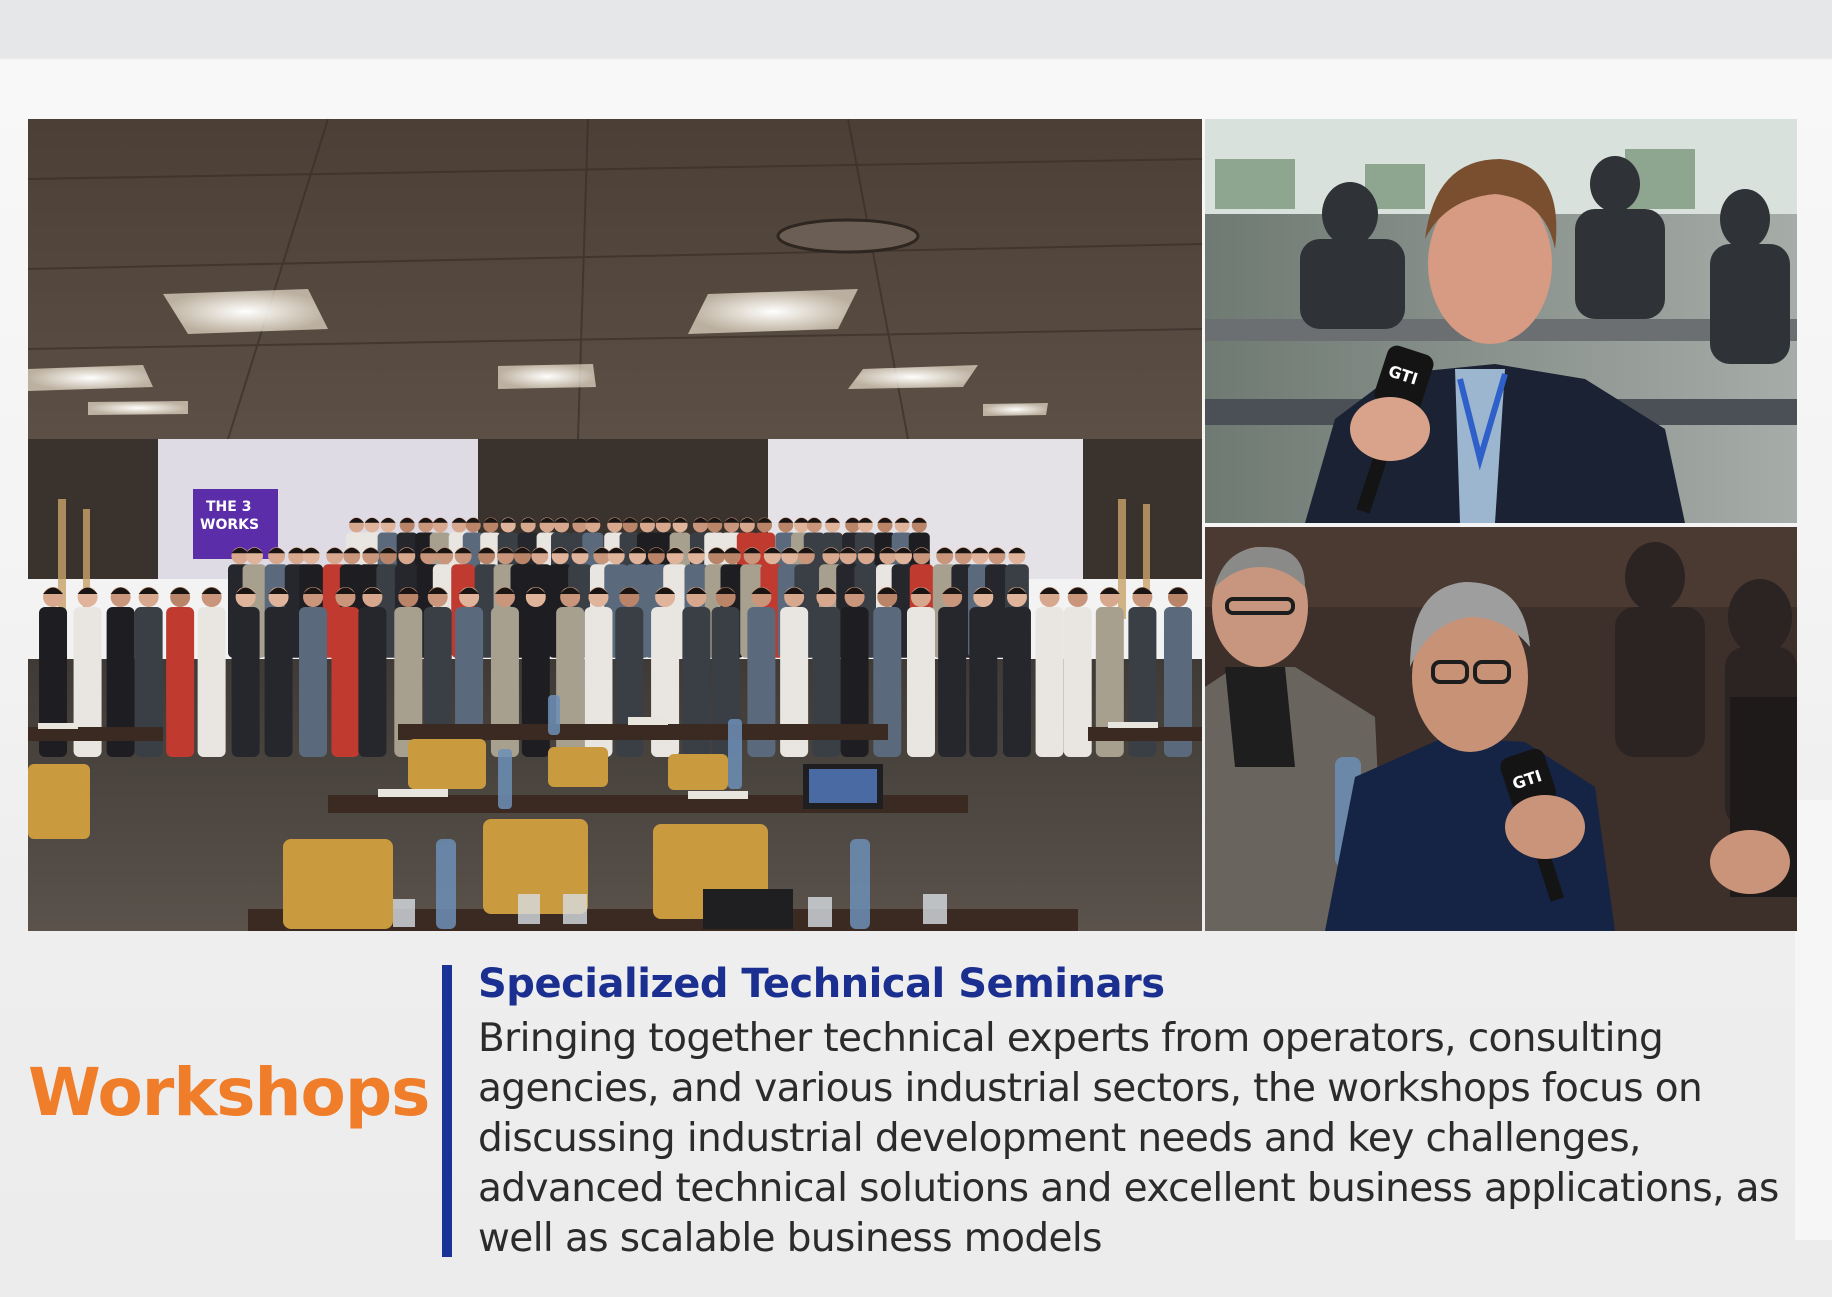  Describe the element at coordinates (1813, 1020) in the screenshot. I see `side-band` at that location.